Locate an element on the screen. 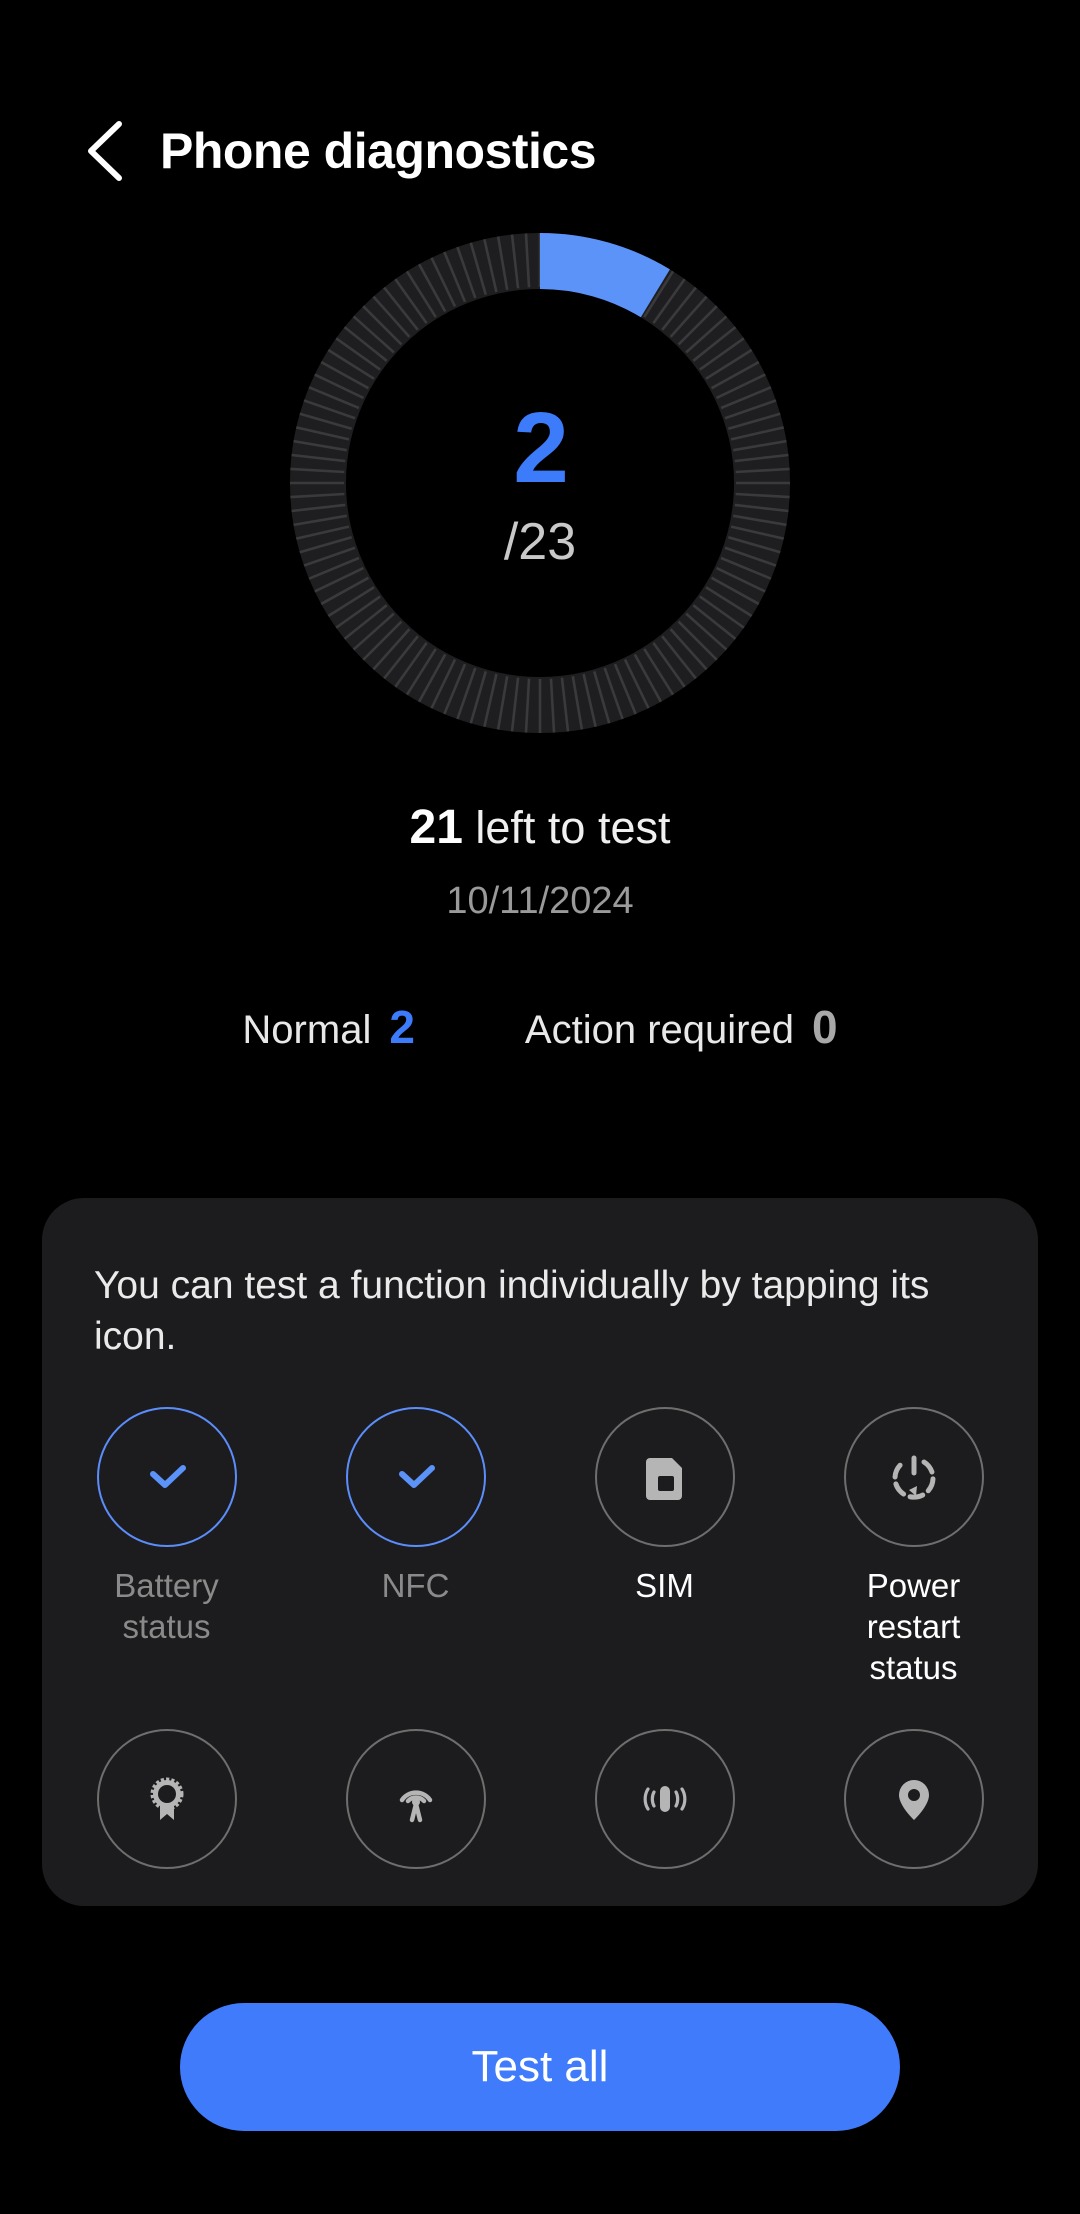  remaining-text: left to test is located at coordinates (566, 827).